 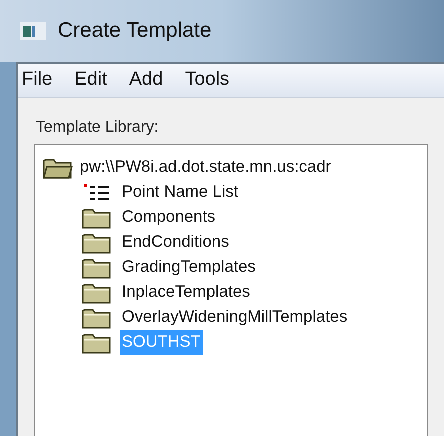 I want to click on tree-item: Point Name List, so click(x=180, y=192).